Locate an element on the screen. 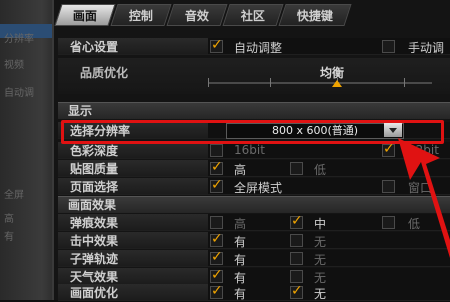 The height and width of the screenshot is (302, 450). color-16bit-label: 16bit is located at coordinates (249, 150).